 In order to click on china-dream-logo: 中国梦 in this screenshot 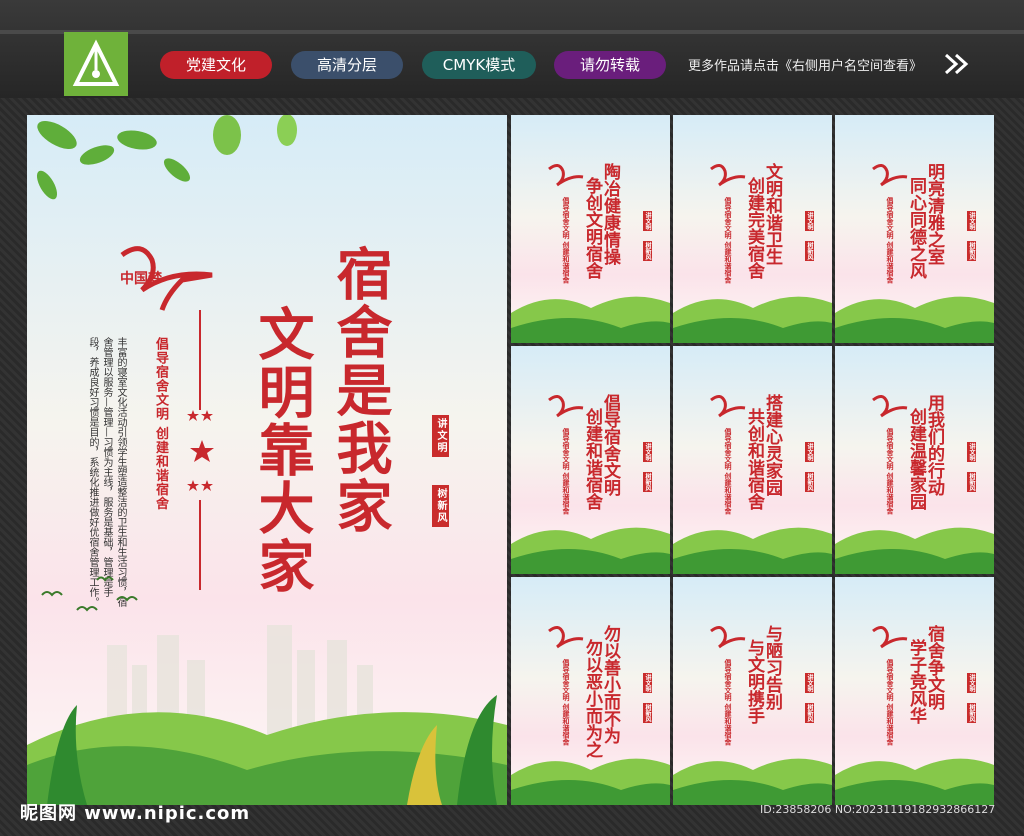, I will do `click(166, 278)`.